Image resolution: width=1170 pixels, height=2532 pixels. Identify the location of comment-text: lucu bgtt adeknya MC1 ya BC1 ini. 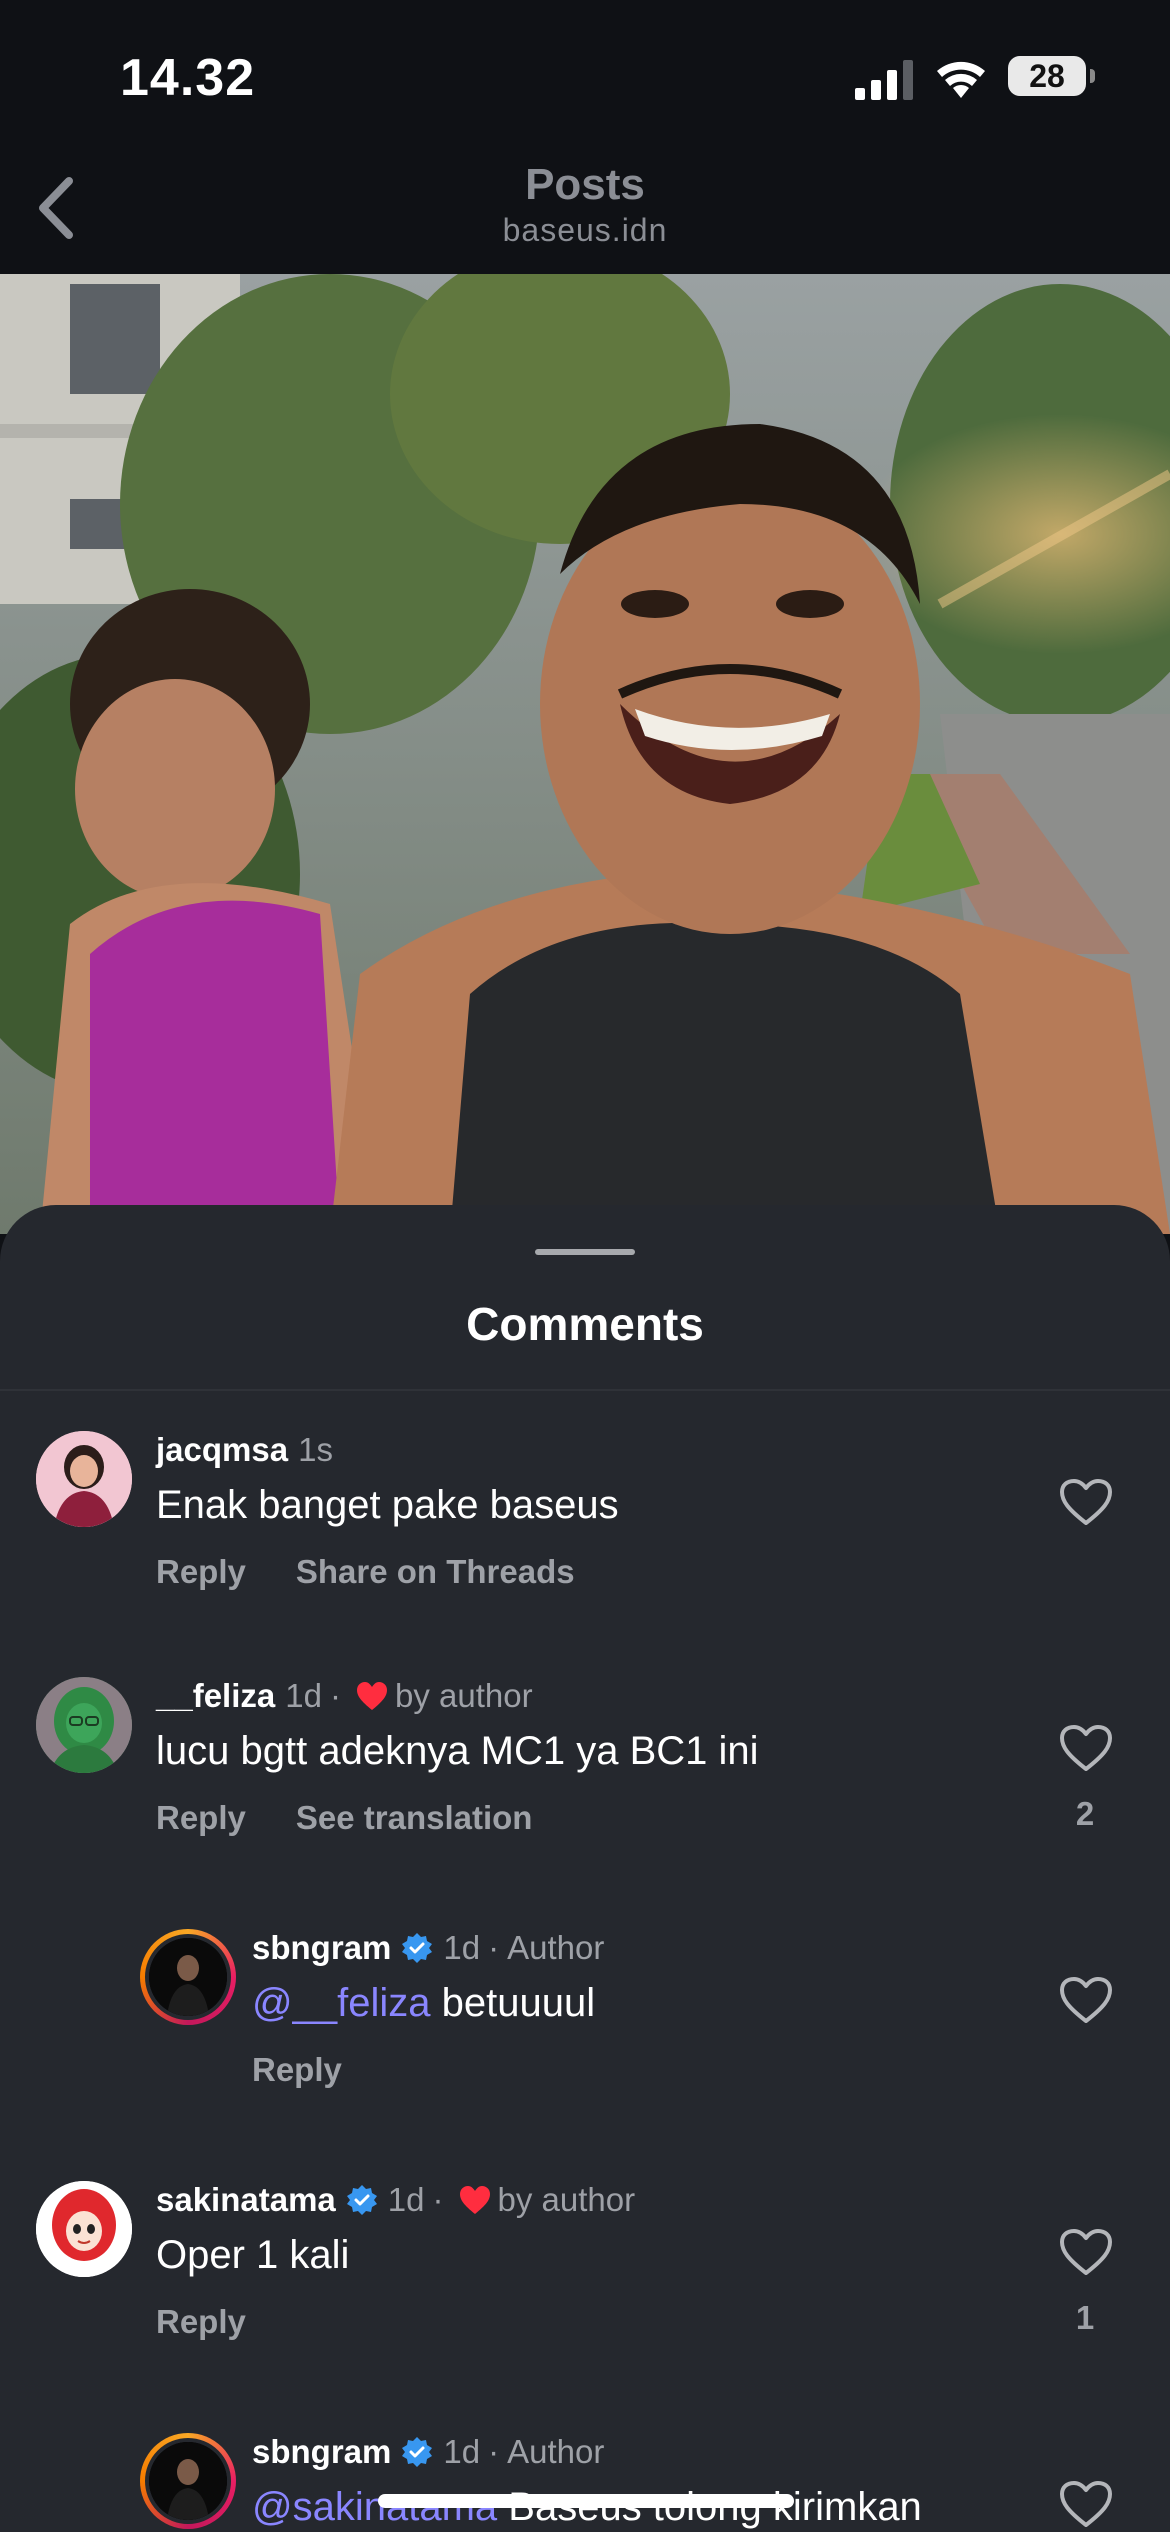
(457, 1751).